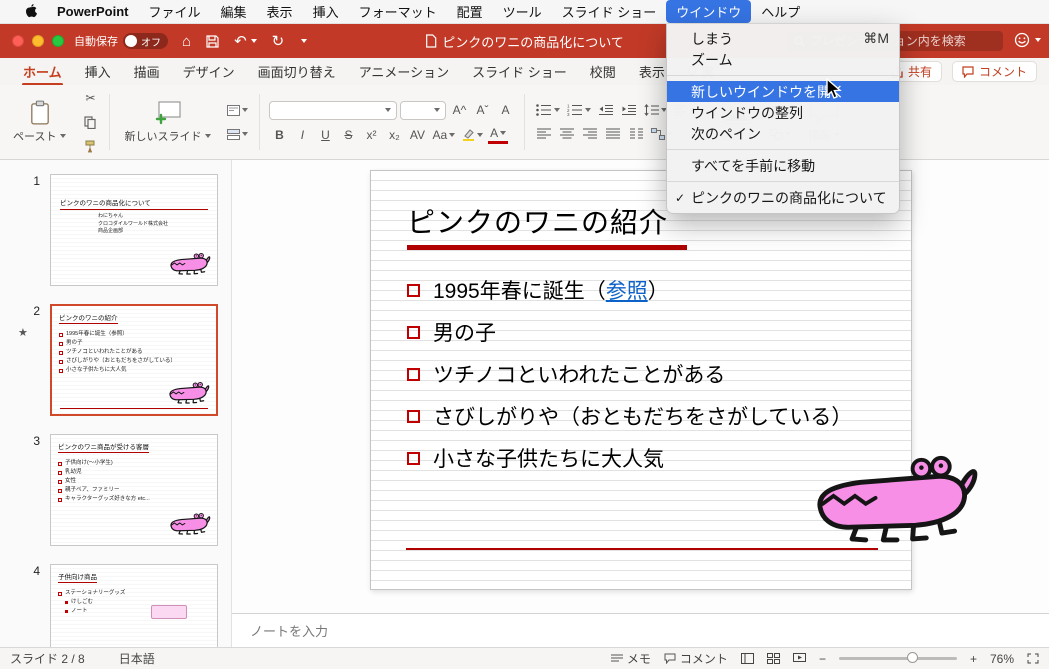  What do you see at coordinates (145, 41) in the screenshot?
I see `autosave-toggle: オフ` at bounding box center [145, 41].